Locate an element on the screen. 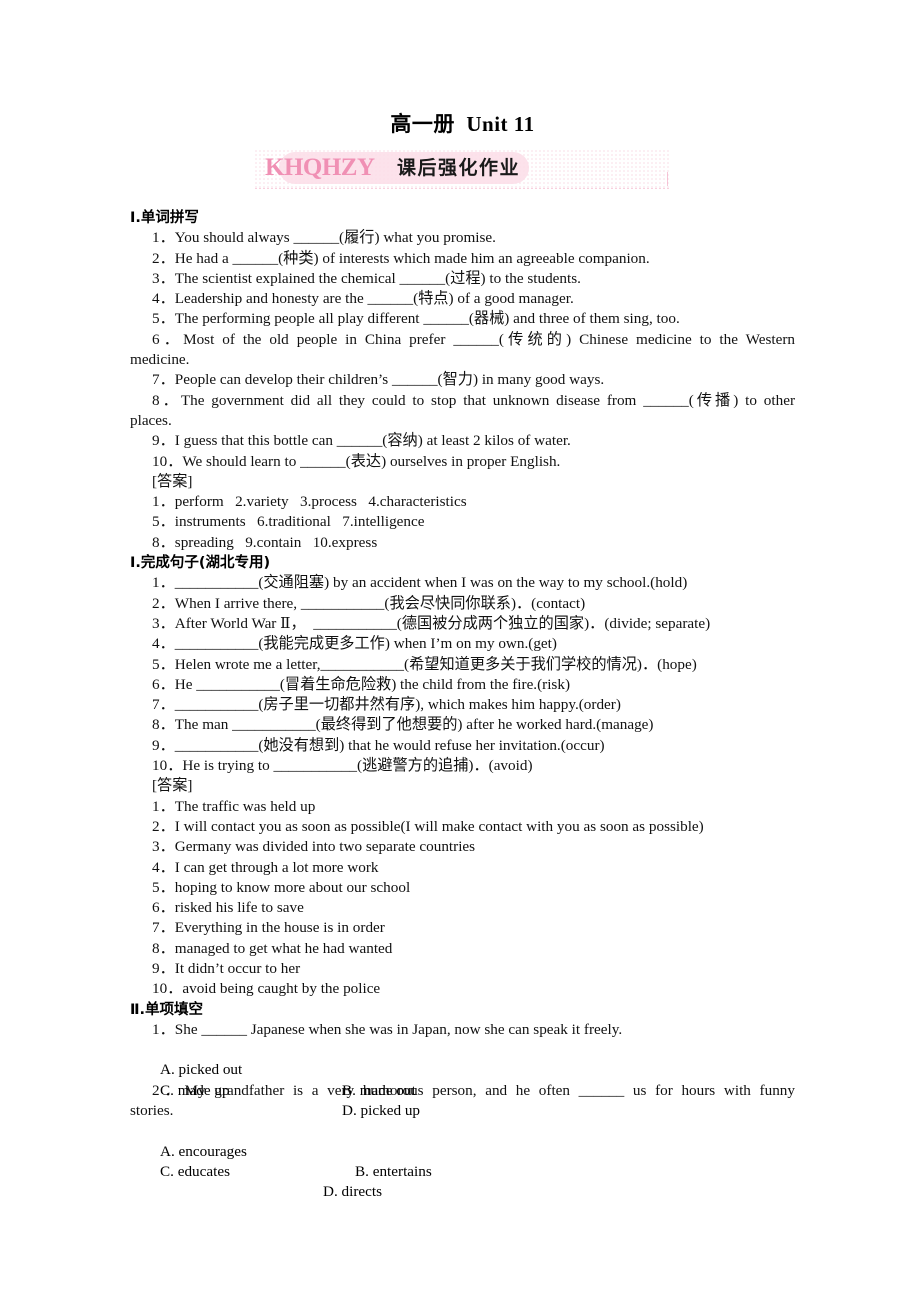  banner-inner: KHQHZY 课后强化作业 is located at coordinates (462, 170).